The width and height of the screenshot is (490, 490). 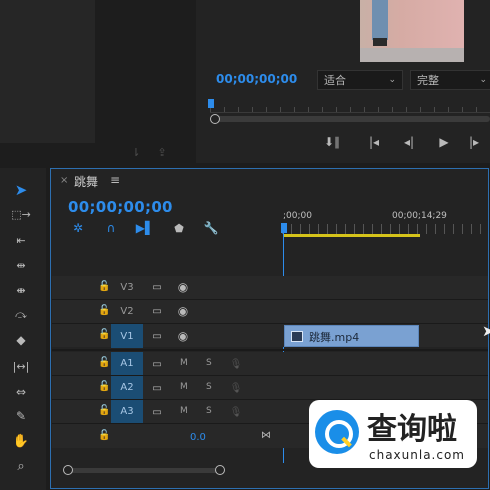 What do you see at coordinates (21, 240) in the screenshot?
I see `ripple-edit-tool-icon: ⇤` at bounding box center [21, 240].